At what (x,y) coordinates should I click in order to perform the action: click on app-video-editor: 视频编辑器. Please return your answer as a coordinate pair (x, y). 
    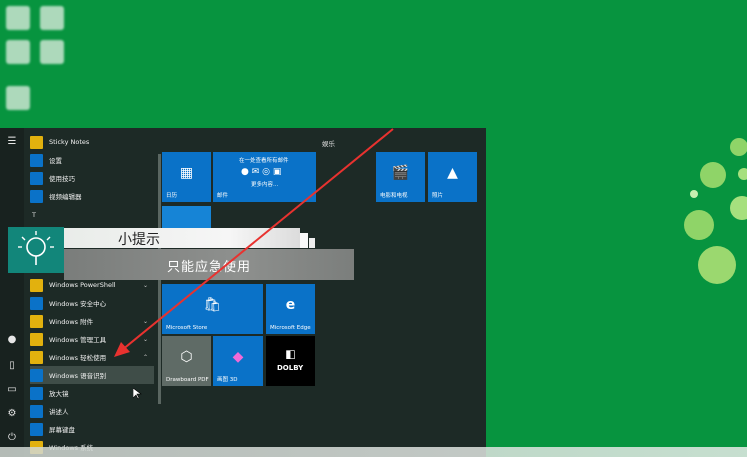
    Looking at the image, I should click on (92, 196).